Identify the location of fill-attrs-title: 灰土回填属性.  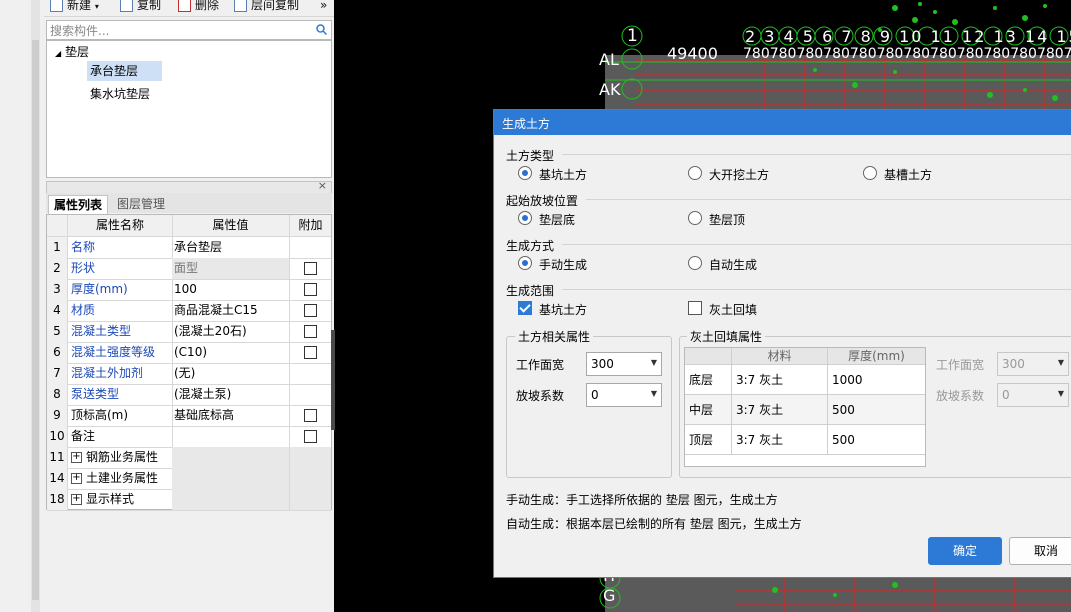
(726, 336).